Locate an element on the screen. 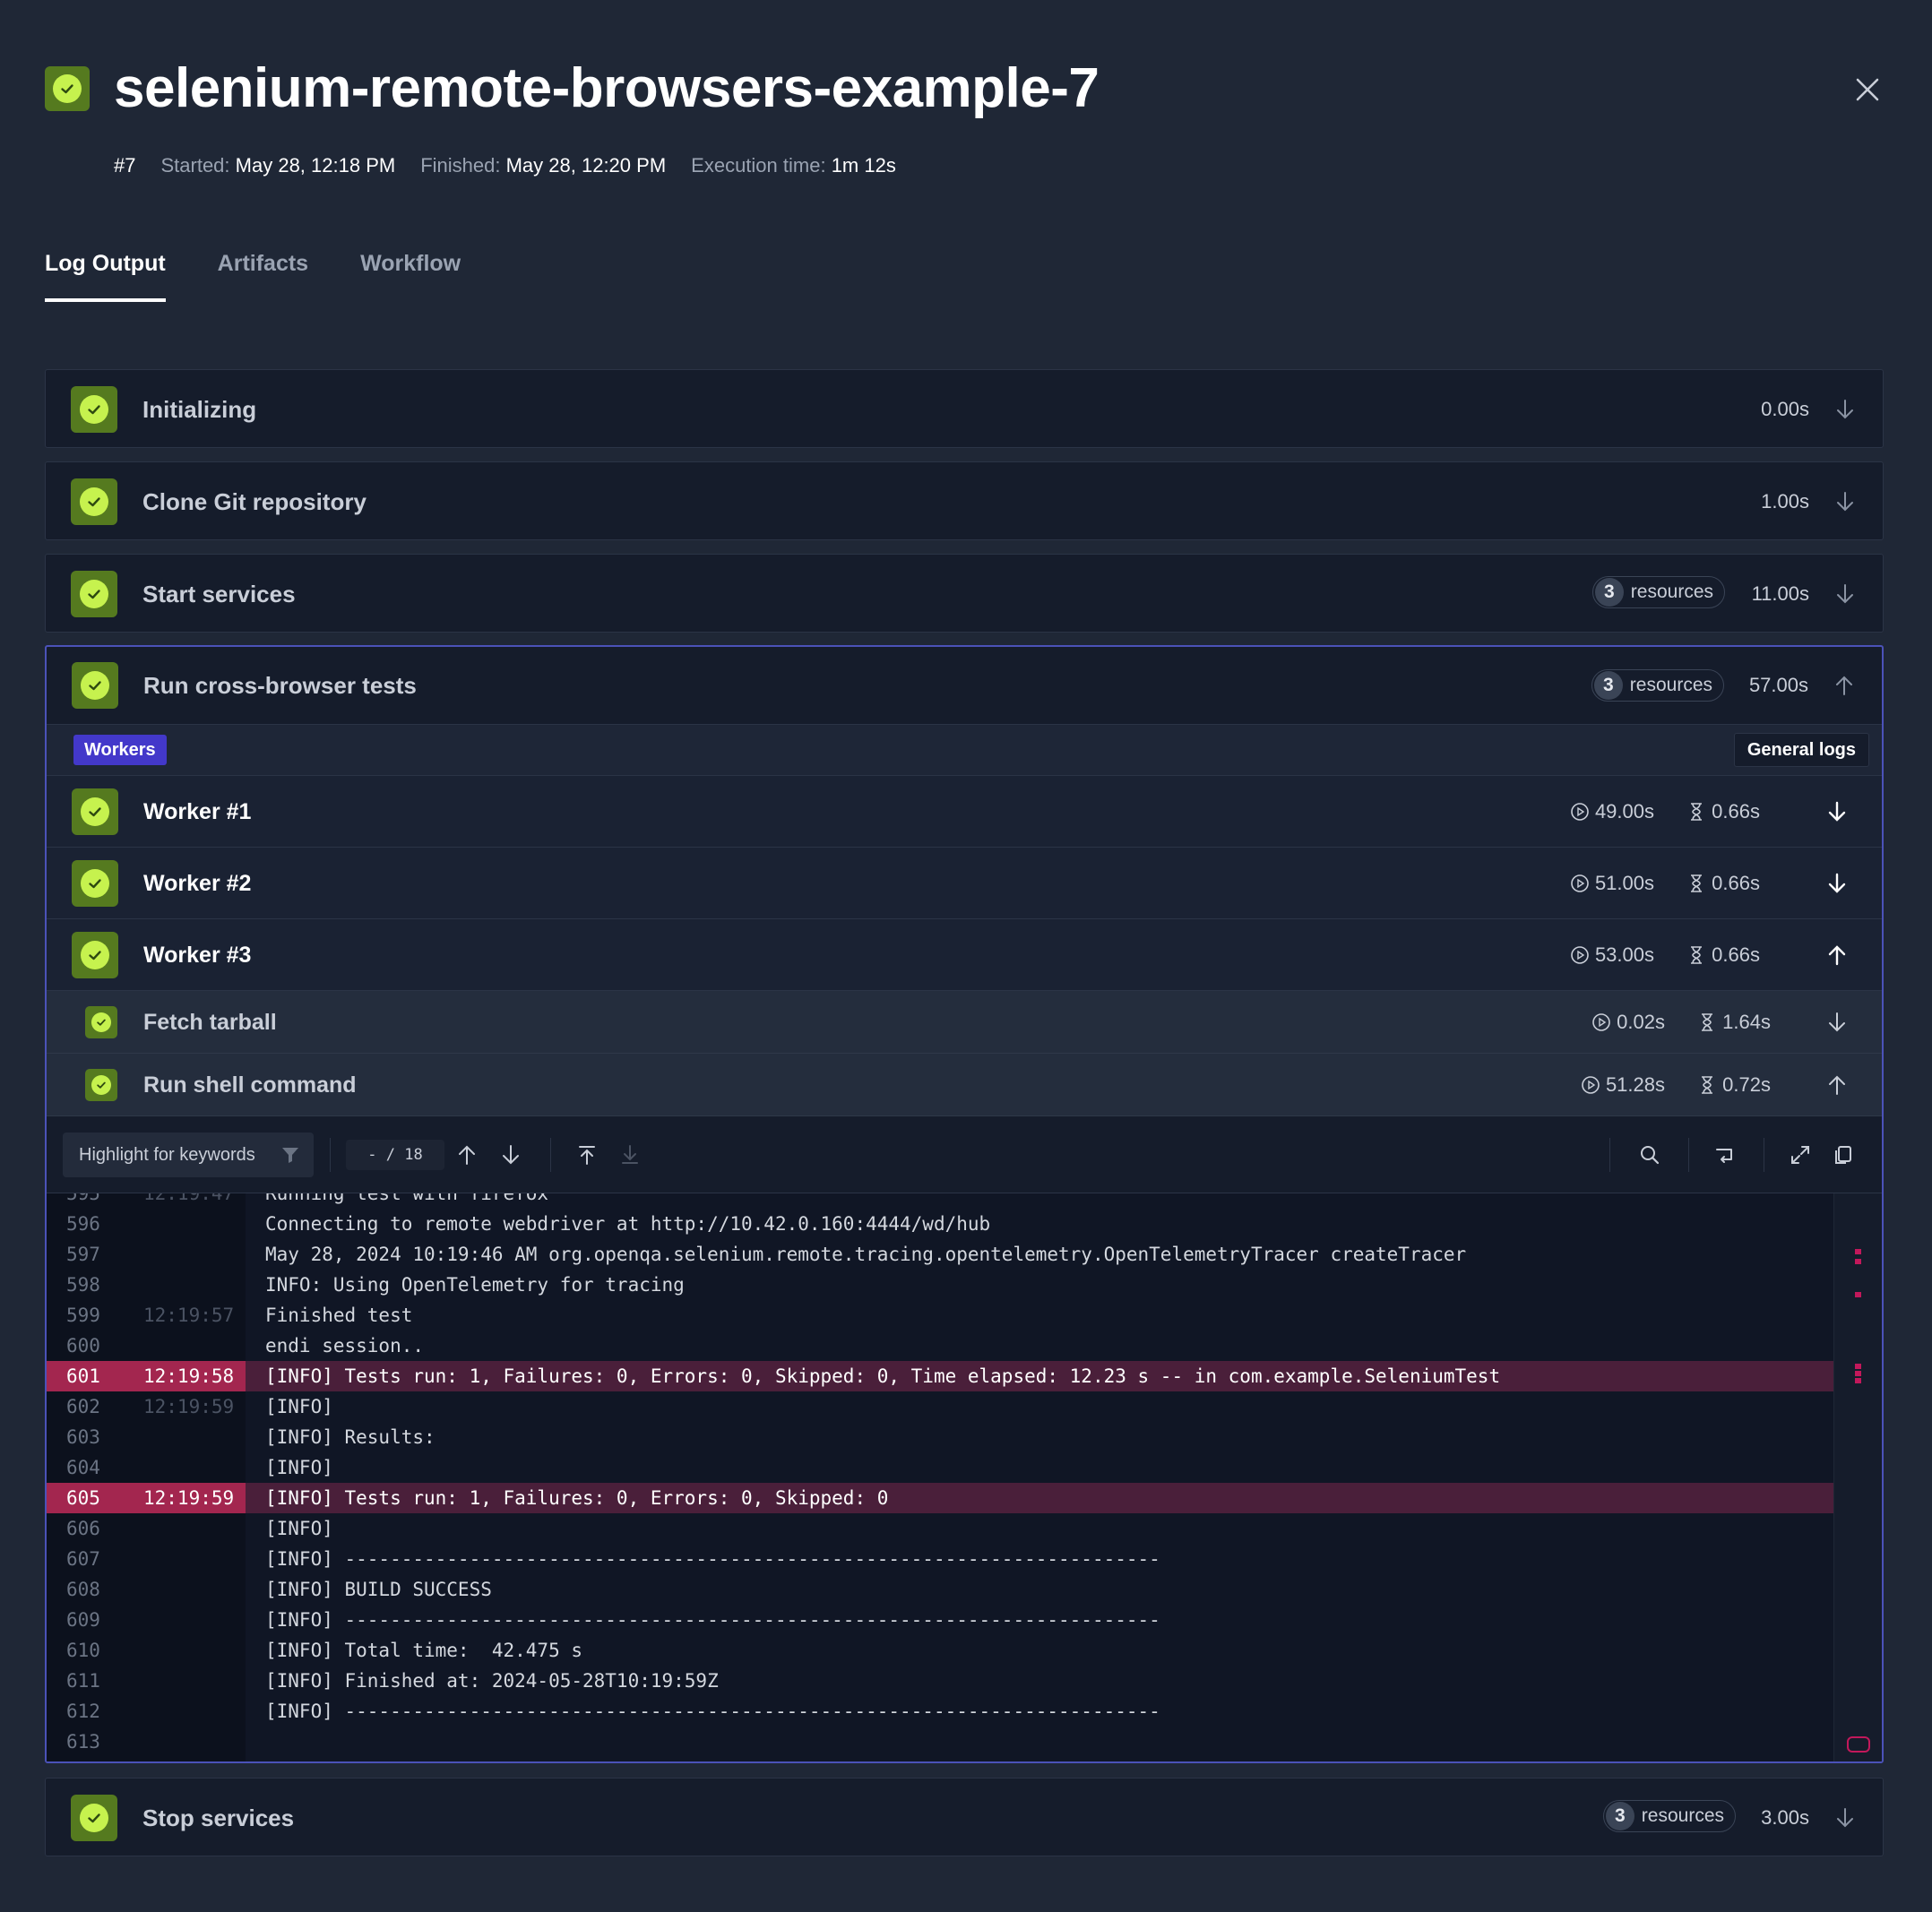  page-title: selenium-remote-browsers-example-7 is located at coordinates (607, 88).